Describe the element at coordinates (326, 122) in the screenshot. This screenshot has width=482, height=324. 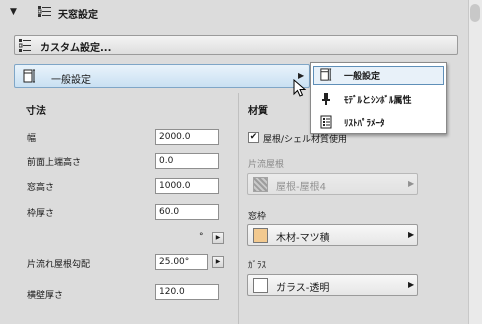
I see `list-icon` at that location.